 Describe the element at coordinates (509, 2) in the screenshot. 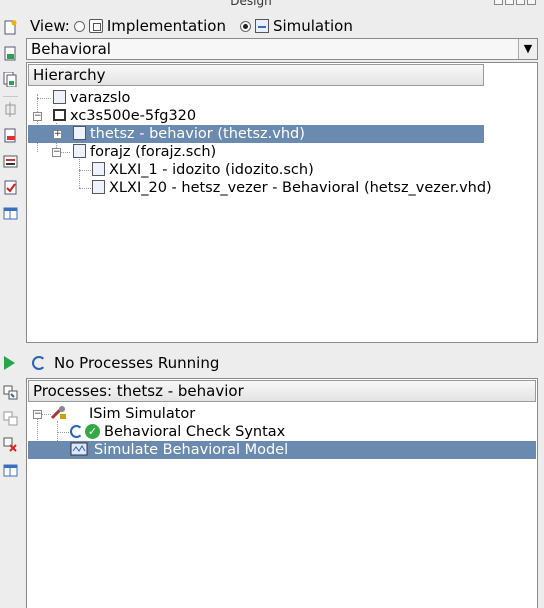

I see `restore-icon` at that location.